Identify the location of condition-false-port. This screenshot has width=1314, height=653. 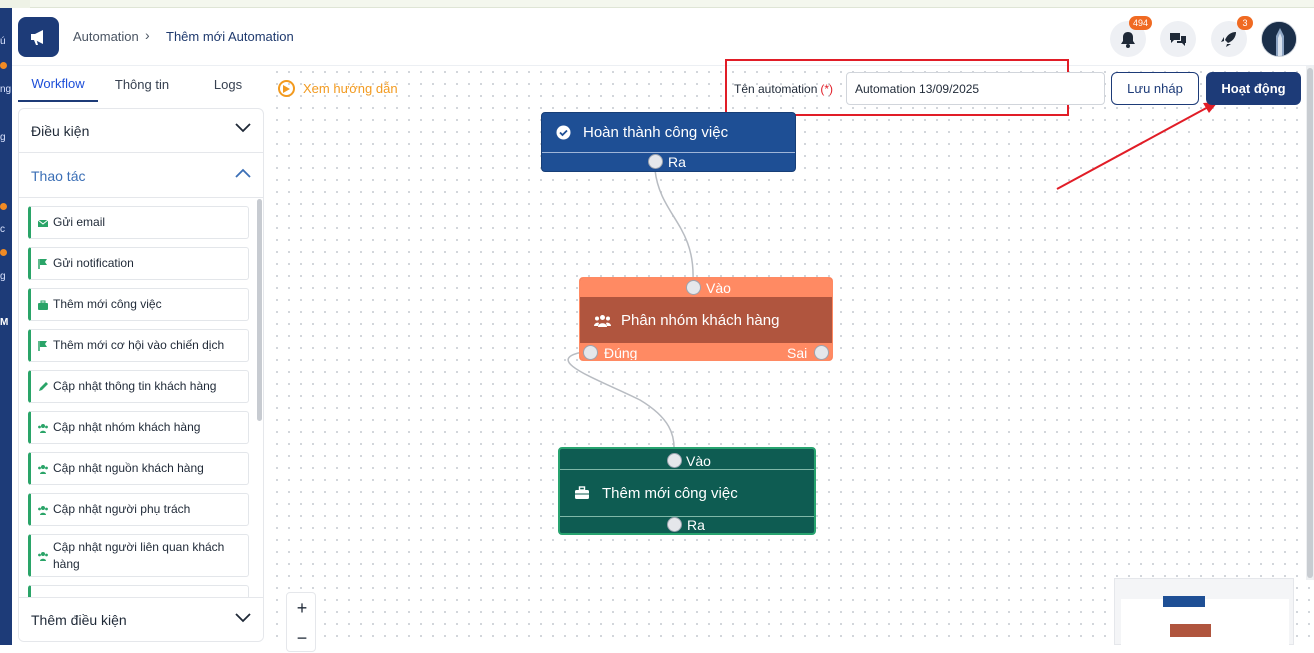
(821, 352).